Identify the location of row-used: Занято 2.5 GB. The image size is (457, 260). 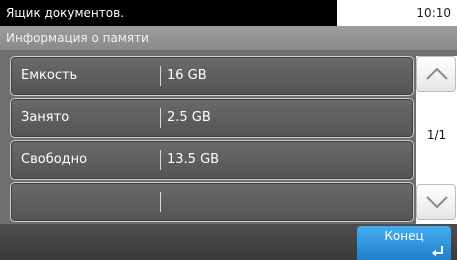
(212, 118).